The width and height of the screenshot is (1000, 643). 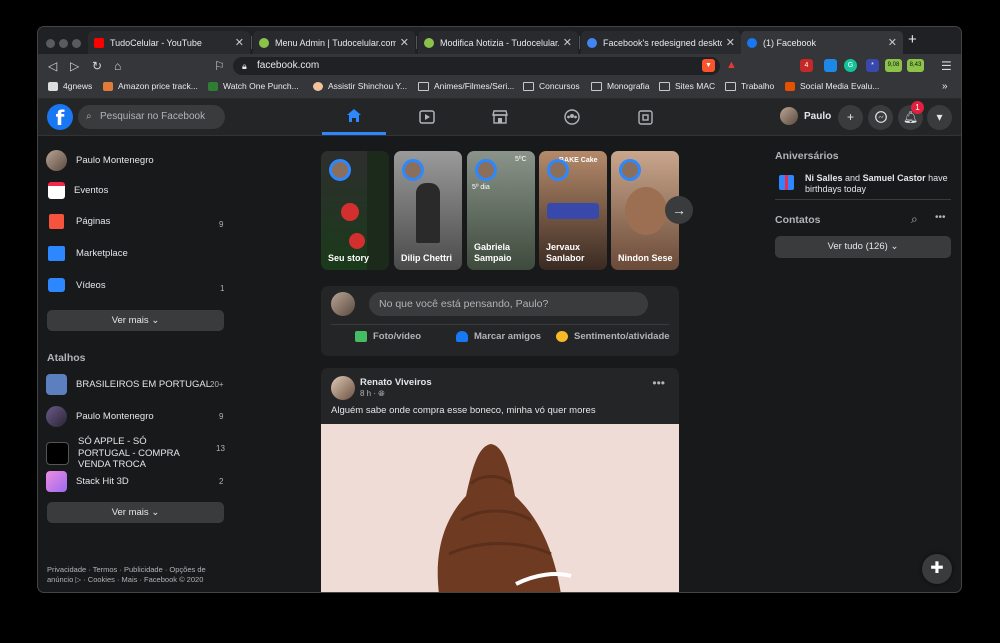 I want to click on bookmark-folder-trabalho: Trabalho, so click(x=749, y=86).